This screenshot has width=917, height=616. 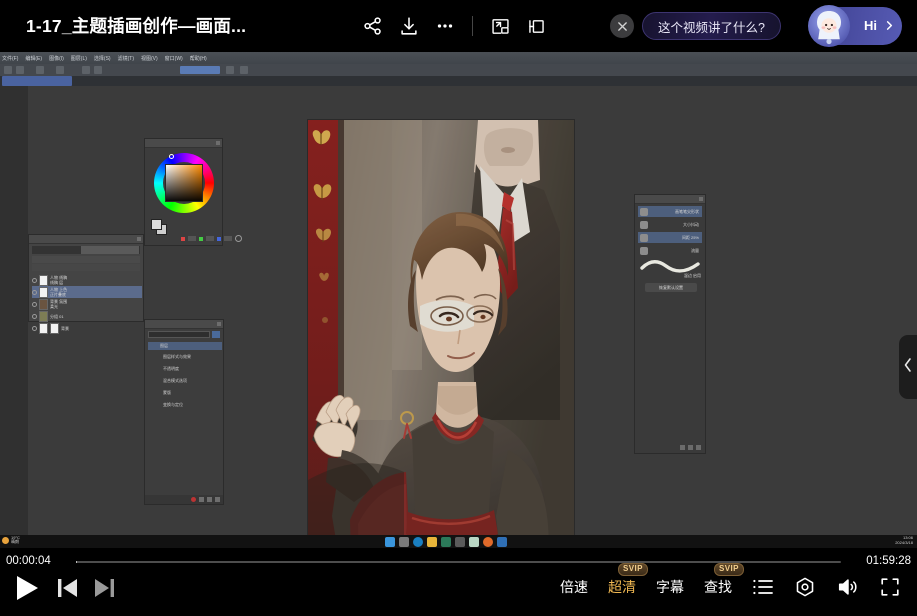 What do you see at coordinates (908, 367) in the screenshot?
I see `sidebar-toggle-button` at bounding box center [908, 367].